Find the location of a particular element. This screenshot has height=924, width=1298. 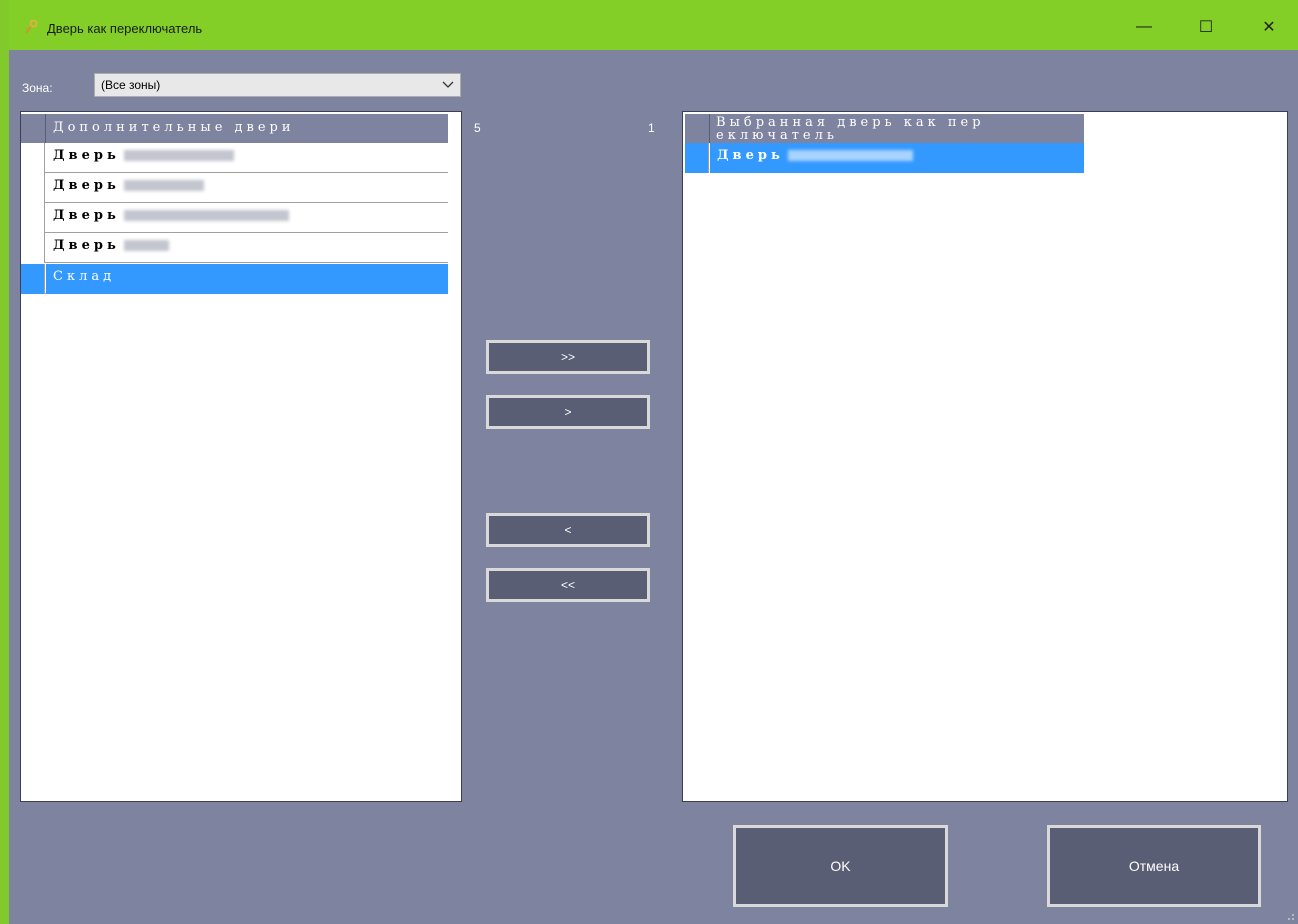

title-bar: Дверь как переключатель — ☐ ✕ is located at coordinates (653, 25).